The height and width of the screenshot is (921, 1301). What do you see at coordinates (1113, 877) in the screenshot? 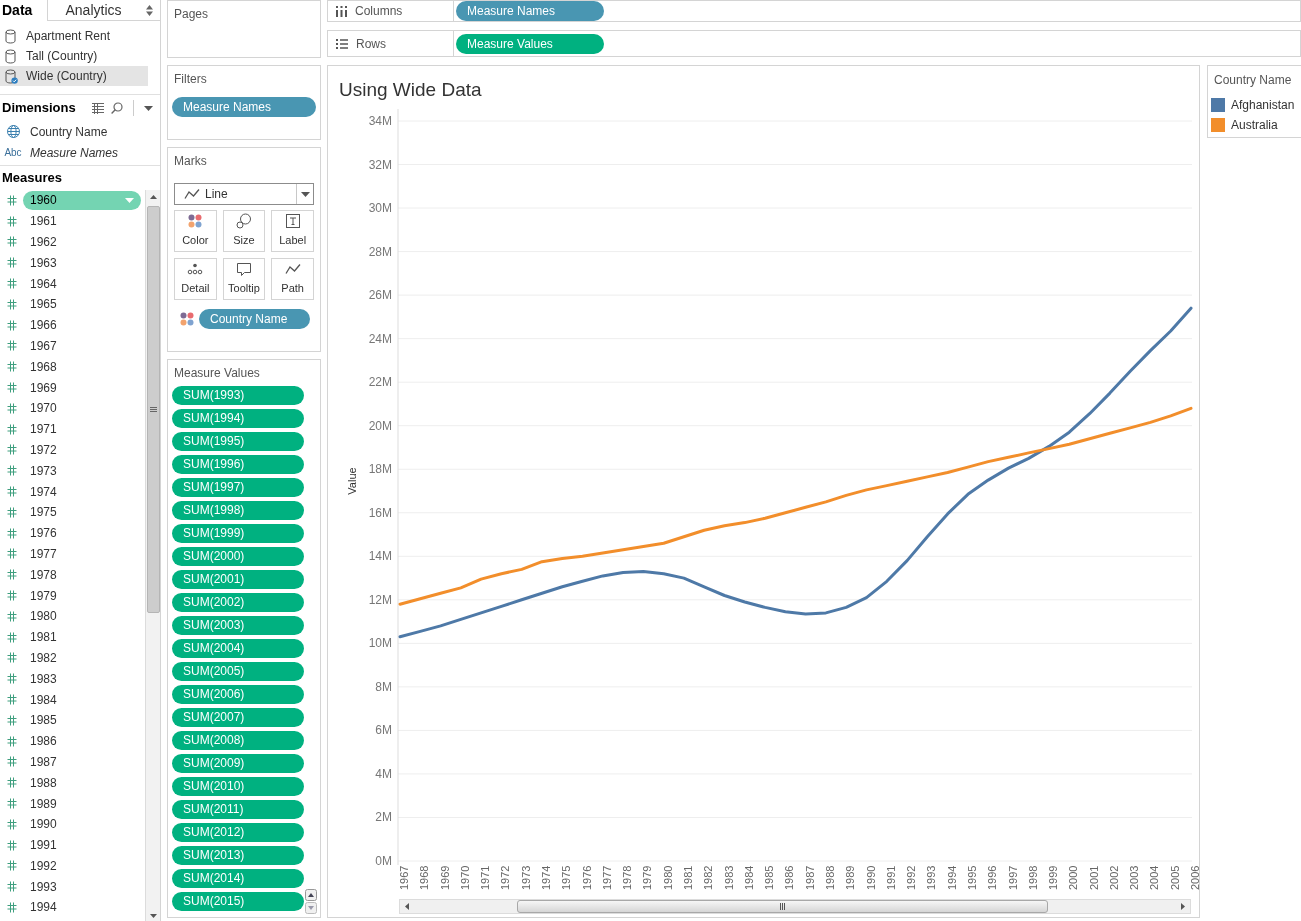
I see `x-axis-label: 2002` at bounding box center [1113, 877].